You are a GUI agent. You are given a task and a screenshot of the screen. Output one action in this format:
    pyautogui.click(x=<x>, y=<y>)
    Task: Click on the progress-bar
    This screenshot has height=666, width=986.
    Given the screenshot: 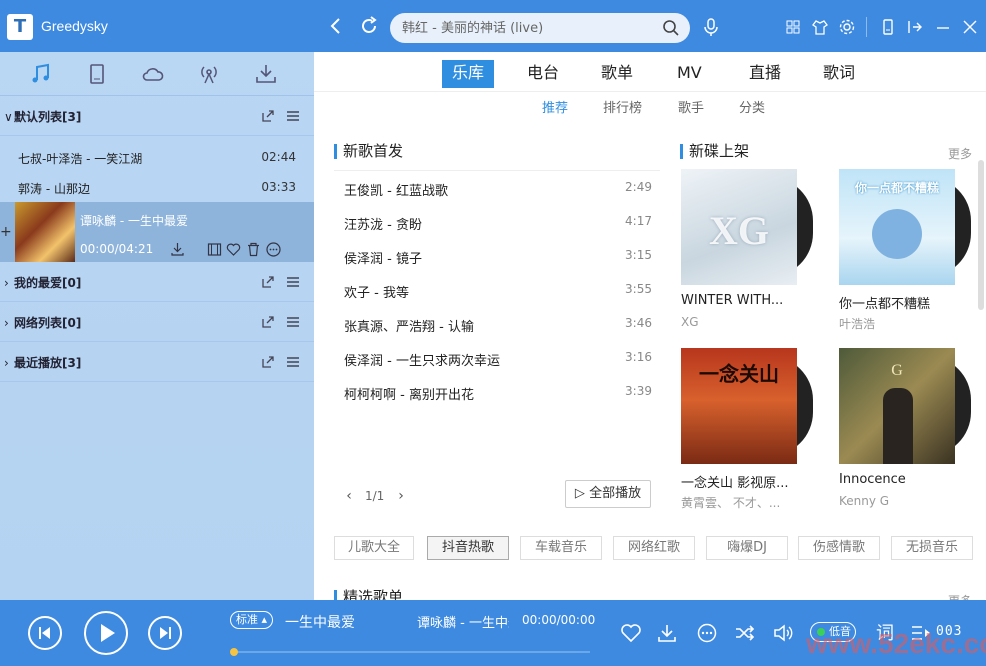 What is the action you would take?
    pyautogui.click(x=410, y=652)
    